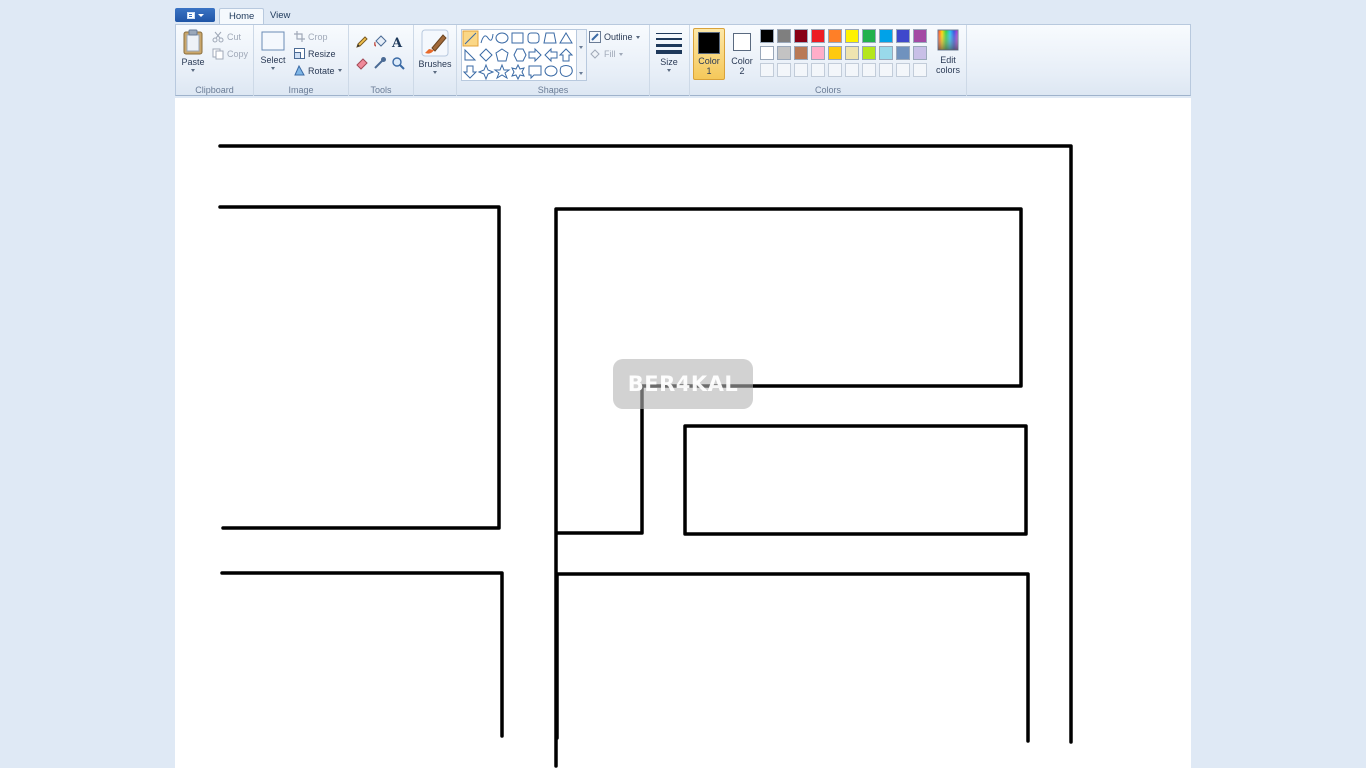 This screenshot has width=1366, height=768. I want to click on line-size-icon, so click(669, 43).